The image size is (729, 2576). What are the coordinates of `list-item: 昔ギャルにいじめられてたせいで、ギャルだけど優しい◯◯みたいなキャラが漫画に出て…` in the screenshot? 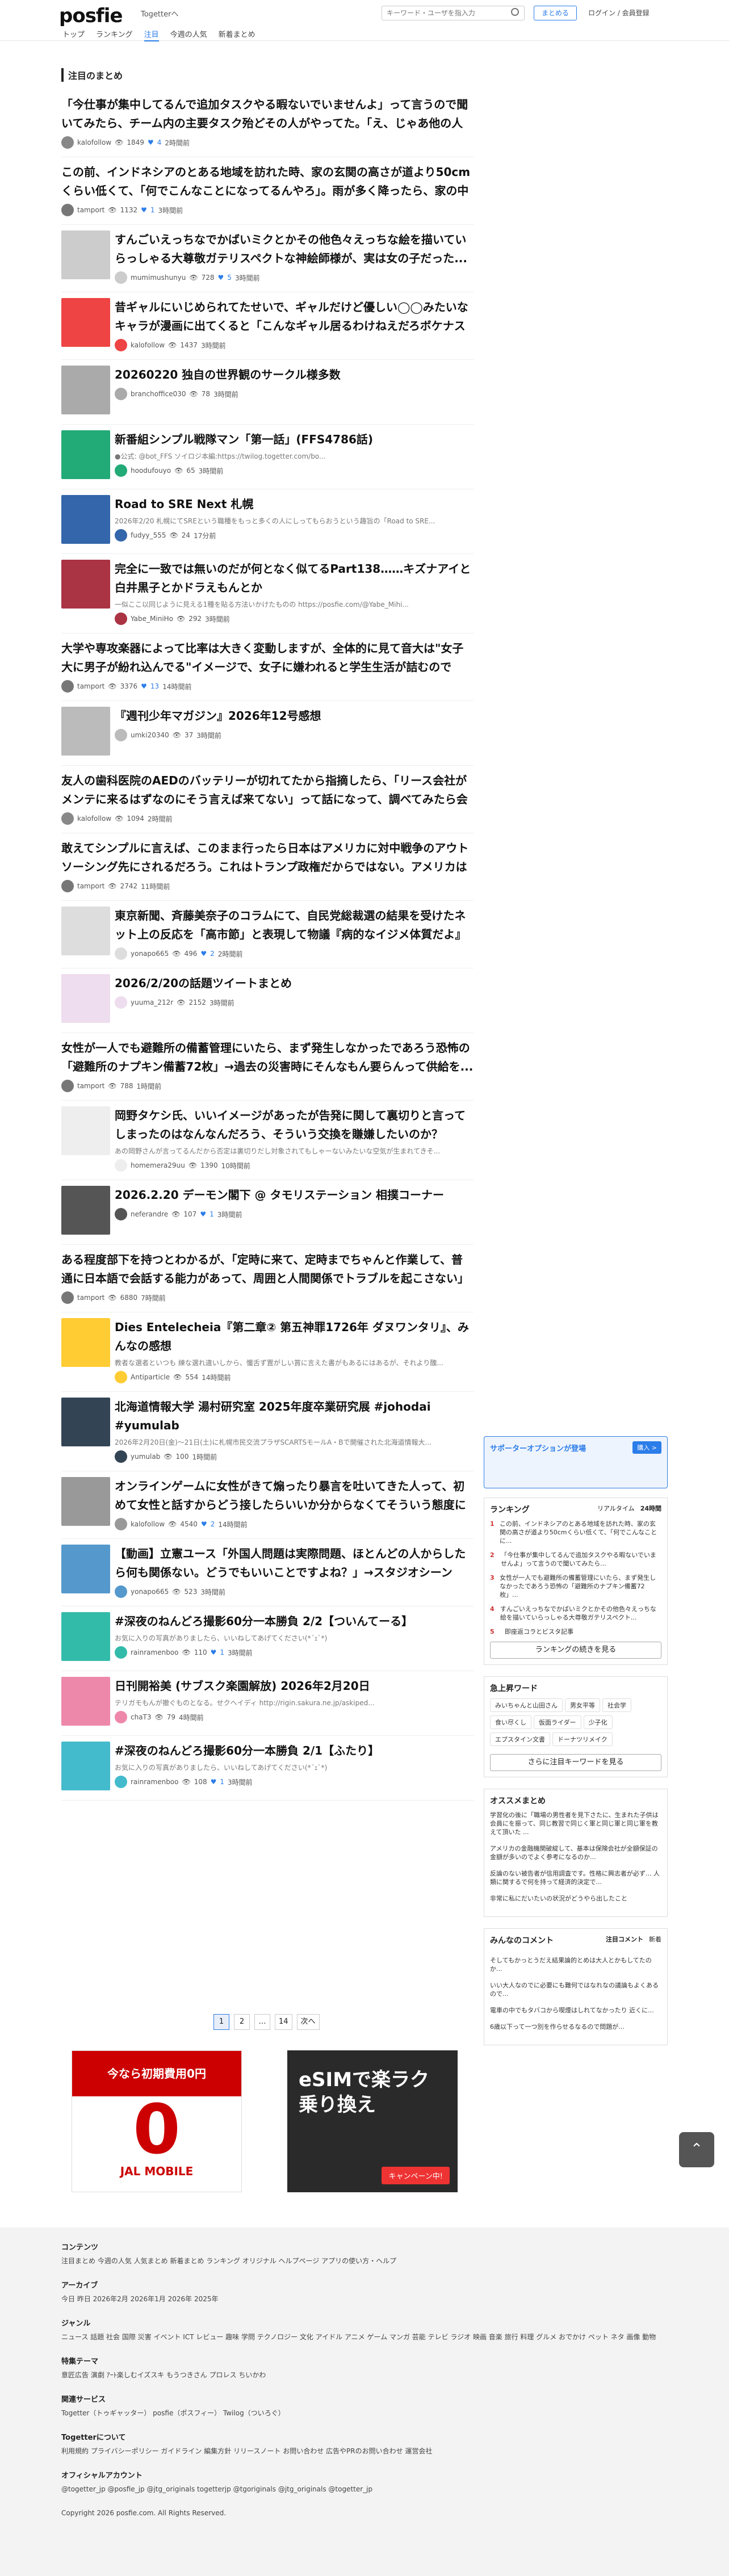 It's located at (267, 326).